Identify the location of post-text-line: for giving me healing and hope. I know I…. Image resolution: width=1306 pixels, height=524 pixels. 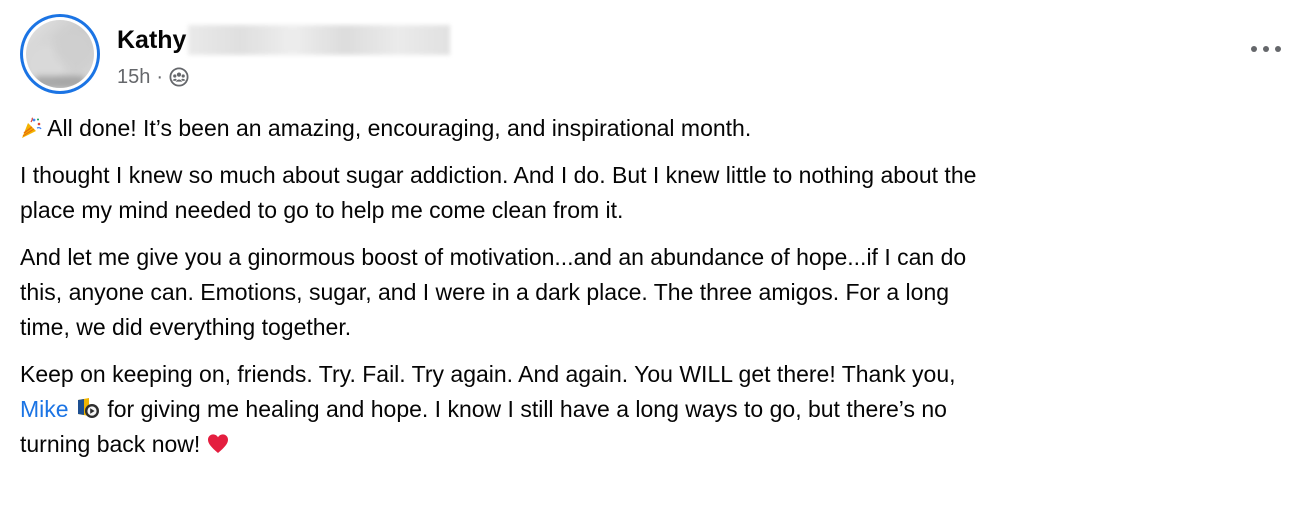
(527, 409).